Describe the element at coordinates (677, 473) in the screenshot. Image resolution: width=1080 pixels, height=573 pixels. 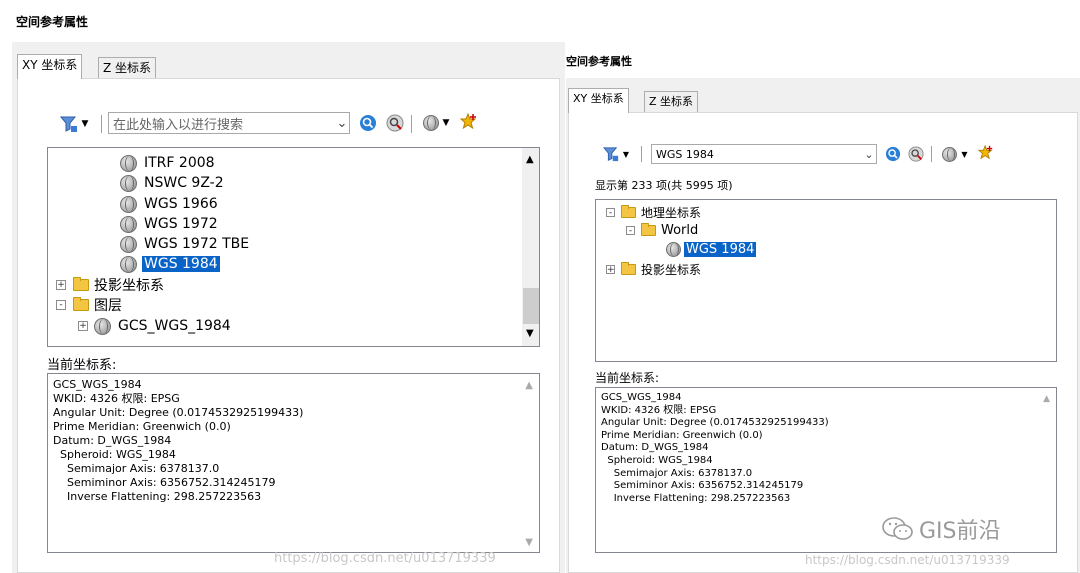
I see `details-line: Semimajor Axis: 6378137.0` at that location.